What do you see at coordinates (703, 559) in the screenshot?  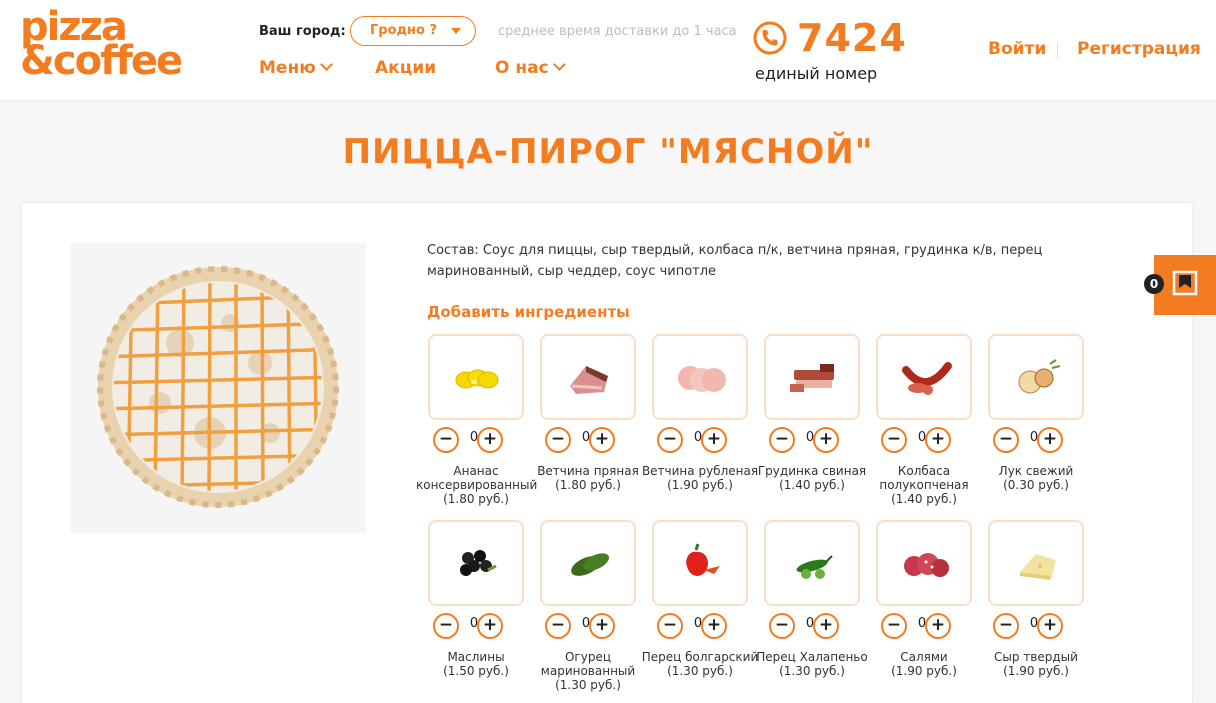 I see `bell-pepper-icon` at bounding box center [703, 559].